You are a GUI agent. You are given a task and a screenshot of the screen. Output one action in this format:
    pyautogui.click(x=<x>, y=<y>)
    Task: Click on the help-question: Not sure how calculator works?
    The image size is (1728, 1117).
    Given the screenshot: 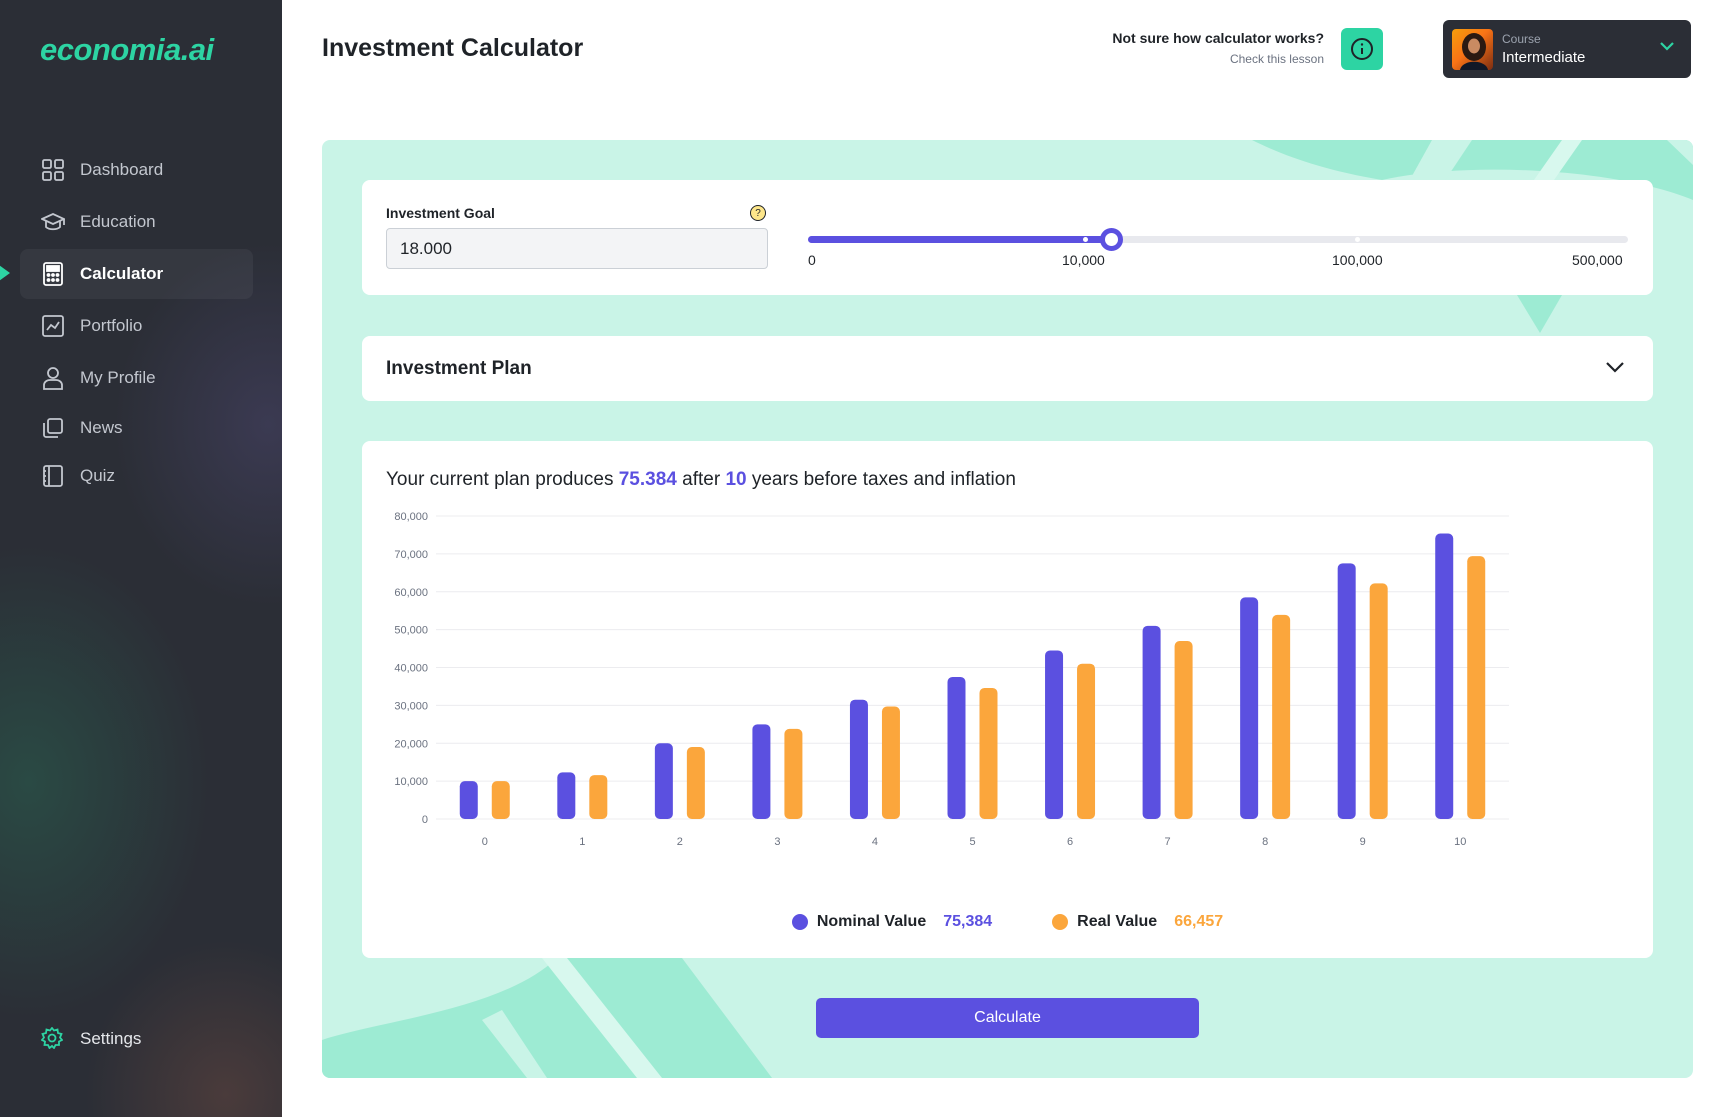 What is the action you would take?
    pyautogui.click(x=1218, y=38)
    